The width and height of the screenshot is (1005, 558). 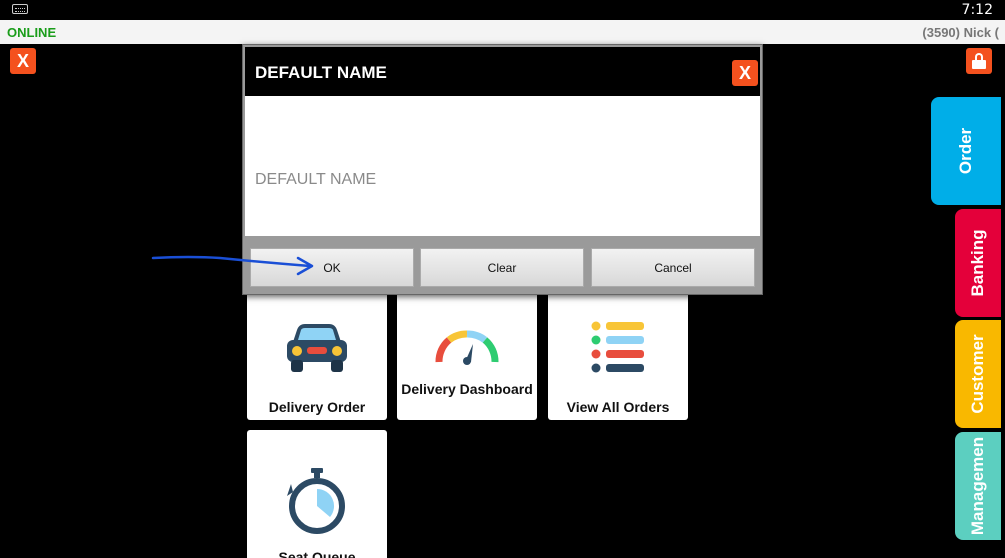 I want to click on dialog-header: DEFAULT NAME X, so click(x=502, y=71).